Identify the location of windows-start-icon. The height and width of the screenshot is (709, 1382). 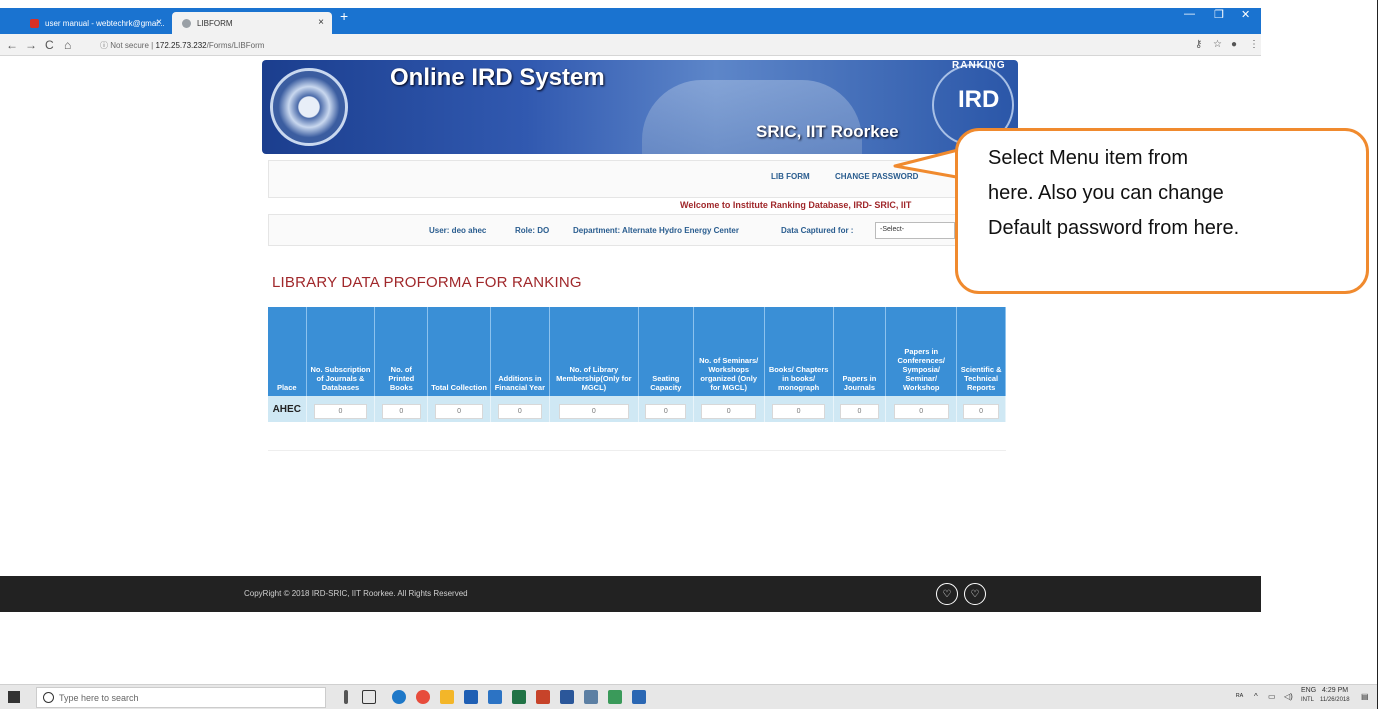
(14, 697).